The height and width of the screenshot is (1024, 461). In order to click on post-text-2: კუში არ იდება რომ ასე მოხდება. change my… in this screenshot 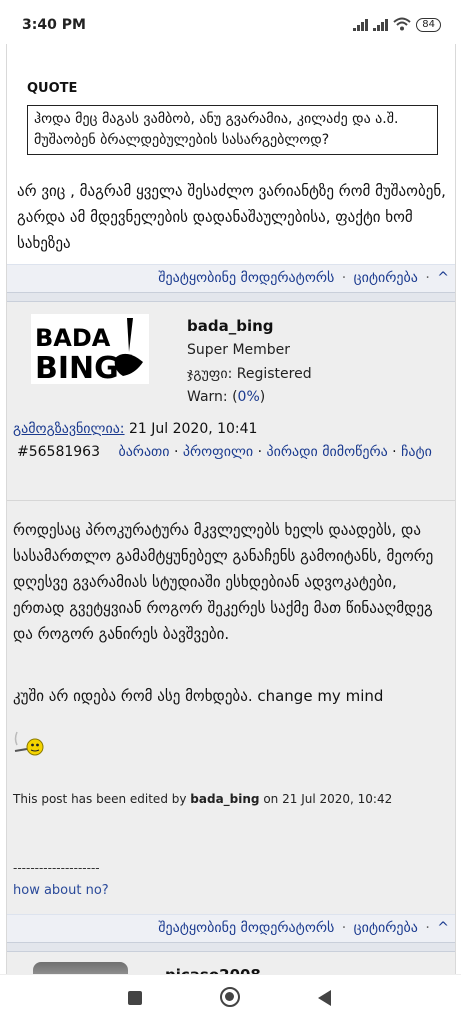, I will do `click(198, 696)`.